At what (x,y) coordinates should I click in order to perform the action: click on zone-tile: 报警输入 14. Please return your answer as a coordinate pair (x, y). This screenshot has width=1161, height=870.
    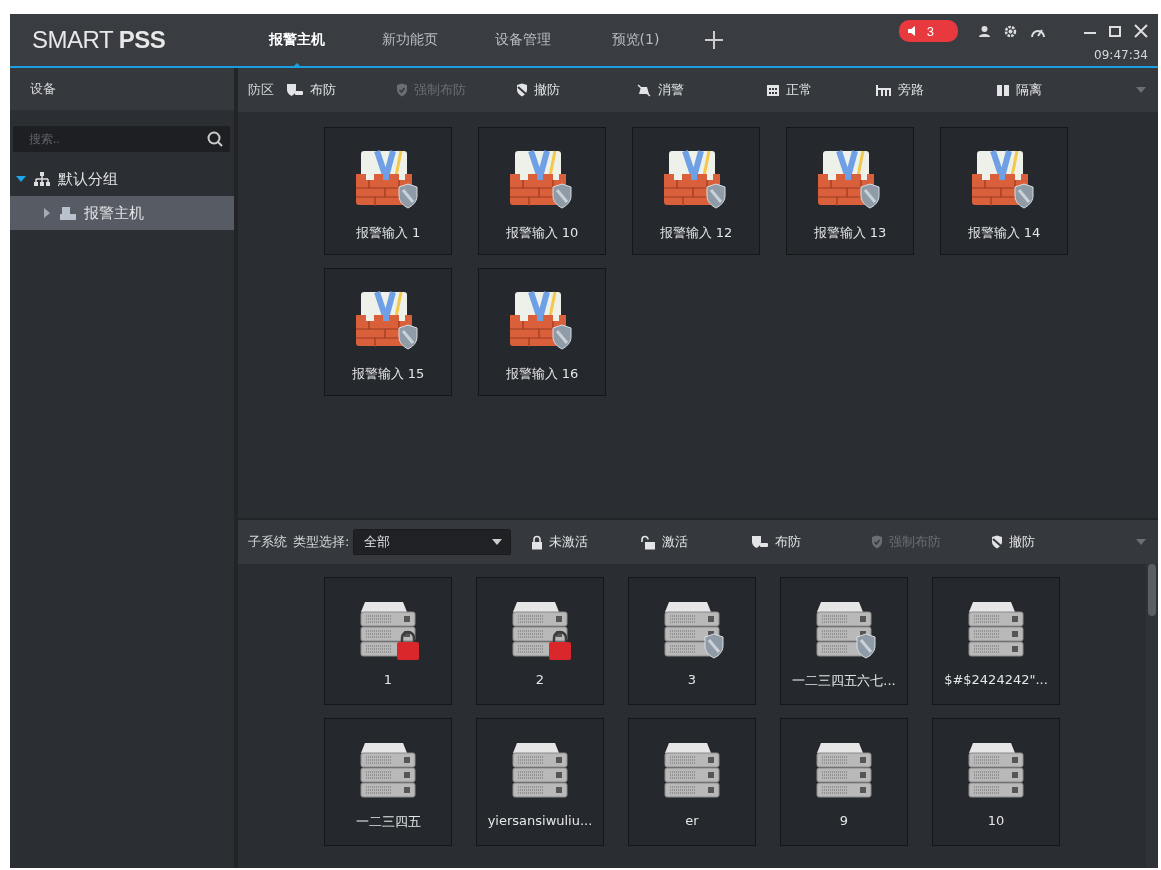
    Looking at the image, I should click on (1004, 191).